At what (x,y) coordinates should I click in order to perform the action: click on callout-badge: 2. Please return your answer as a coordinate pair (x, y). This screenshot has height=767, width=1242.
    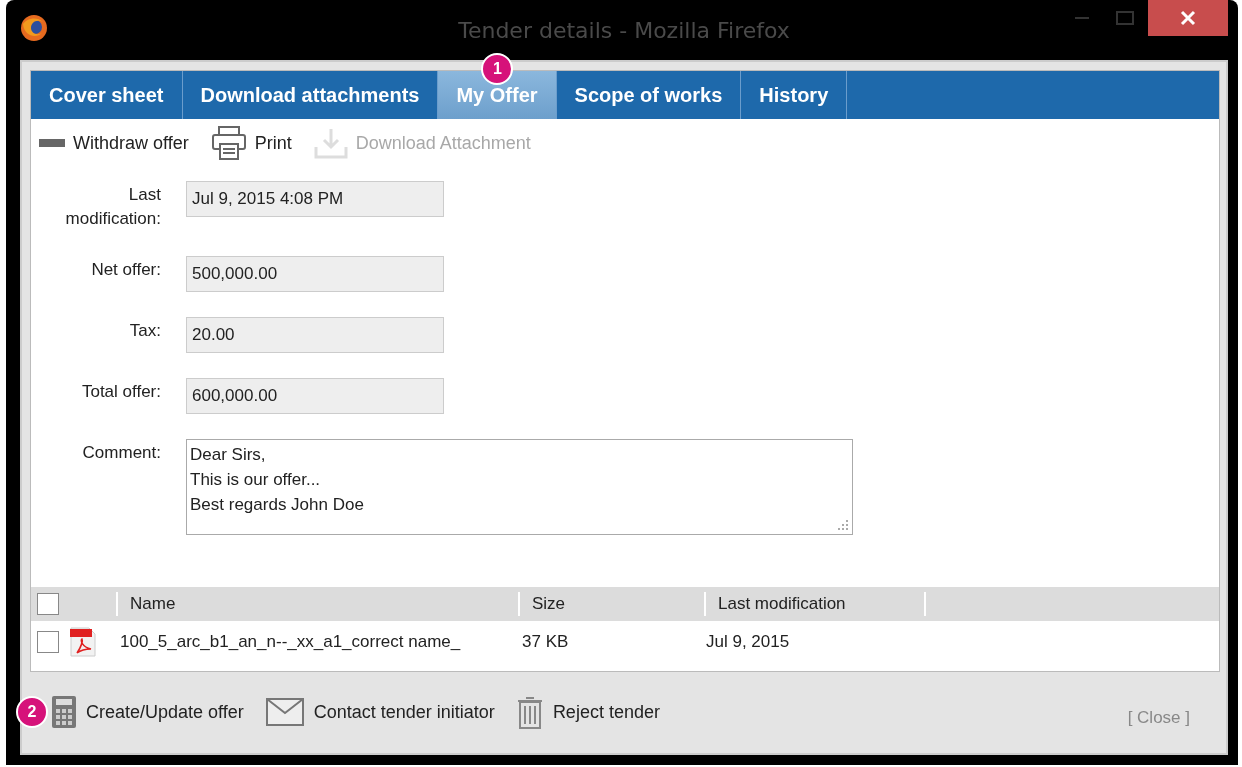
    Looking at the image, I should click on (32, 712).